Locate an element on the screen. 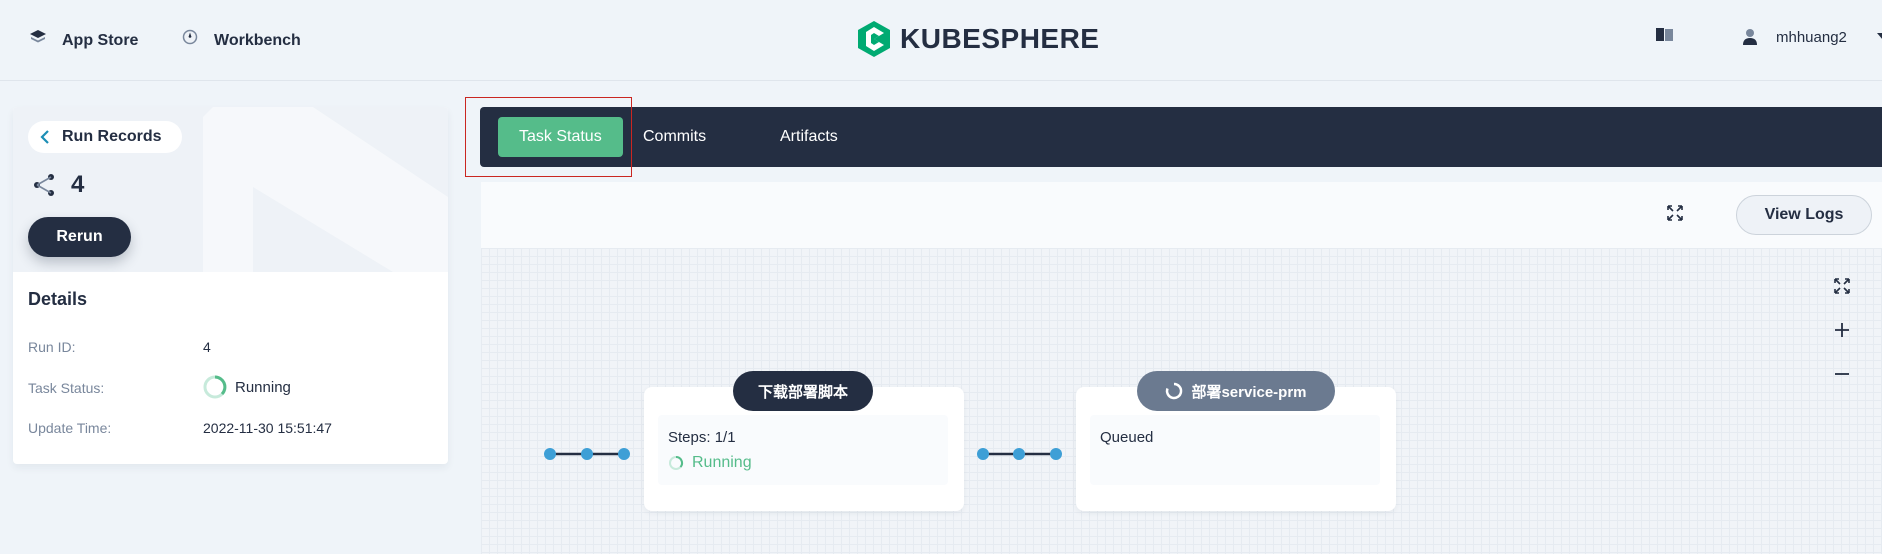 This screenshot has width=1882, height=554. top-header: App Store Workbench KUBESPHERE mhhuang2 is located at coordinates (941, 40).